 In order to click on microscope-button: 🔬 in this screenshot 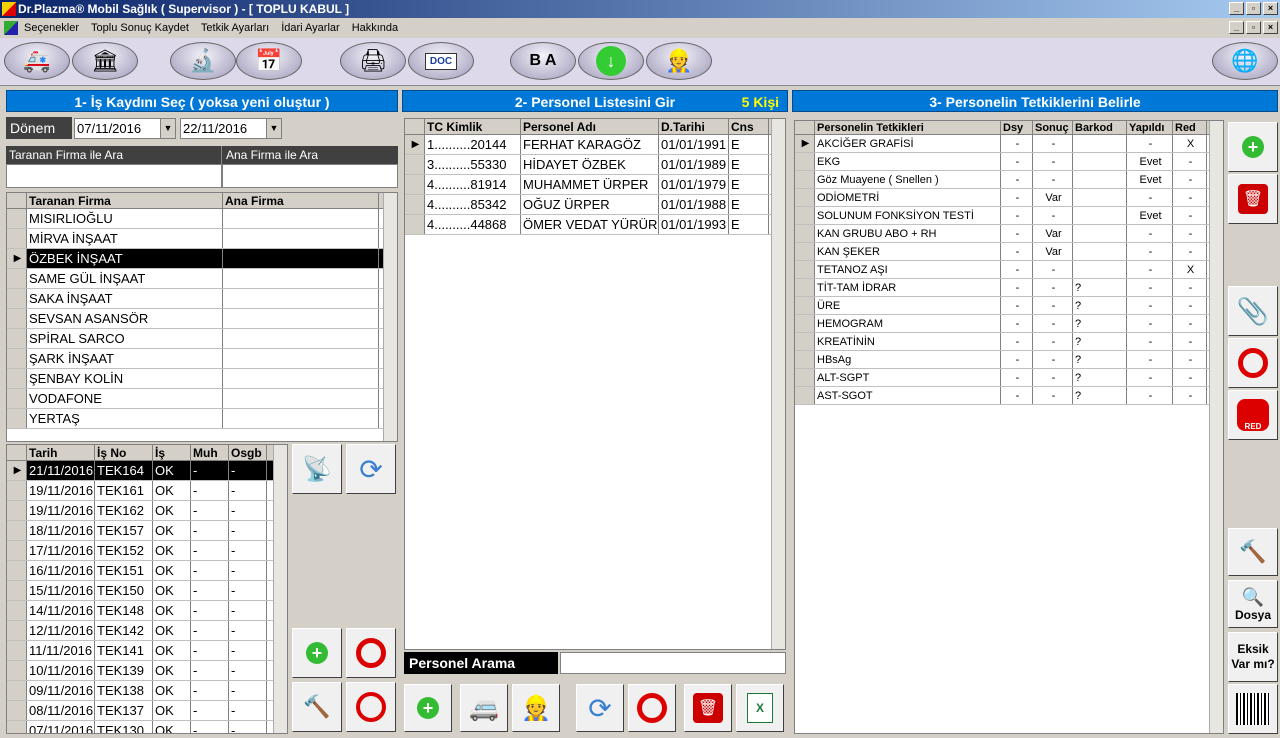, I will do `click(203, 61)`.